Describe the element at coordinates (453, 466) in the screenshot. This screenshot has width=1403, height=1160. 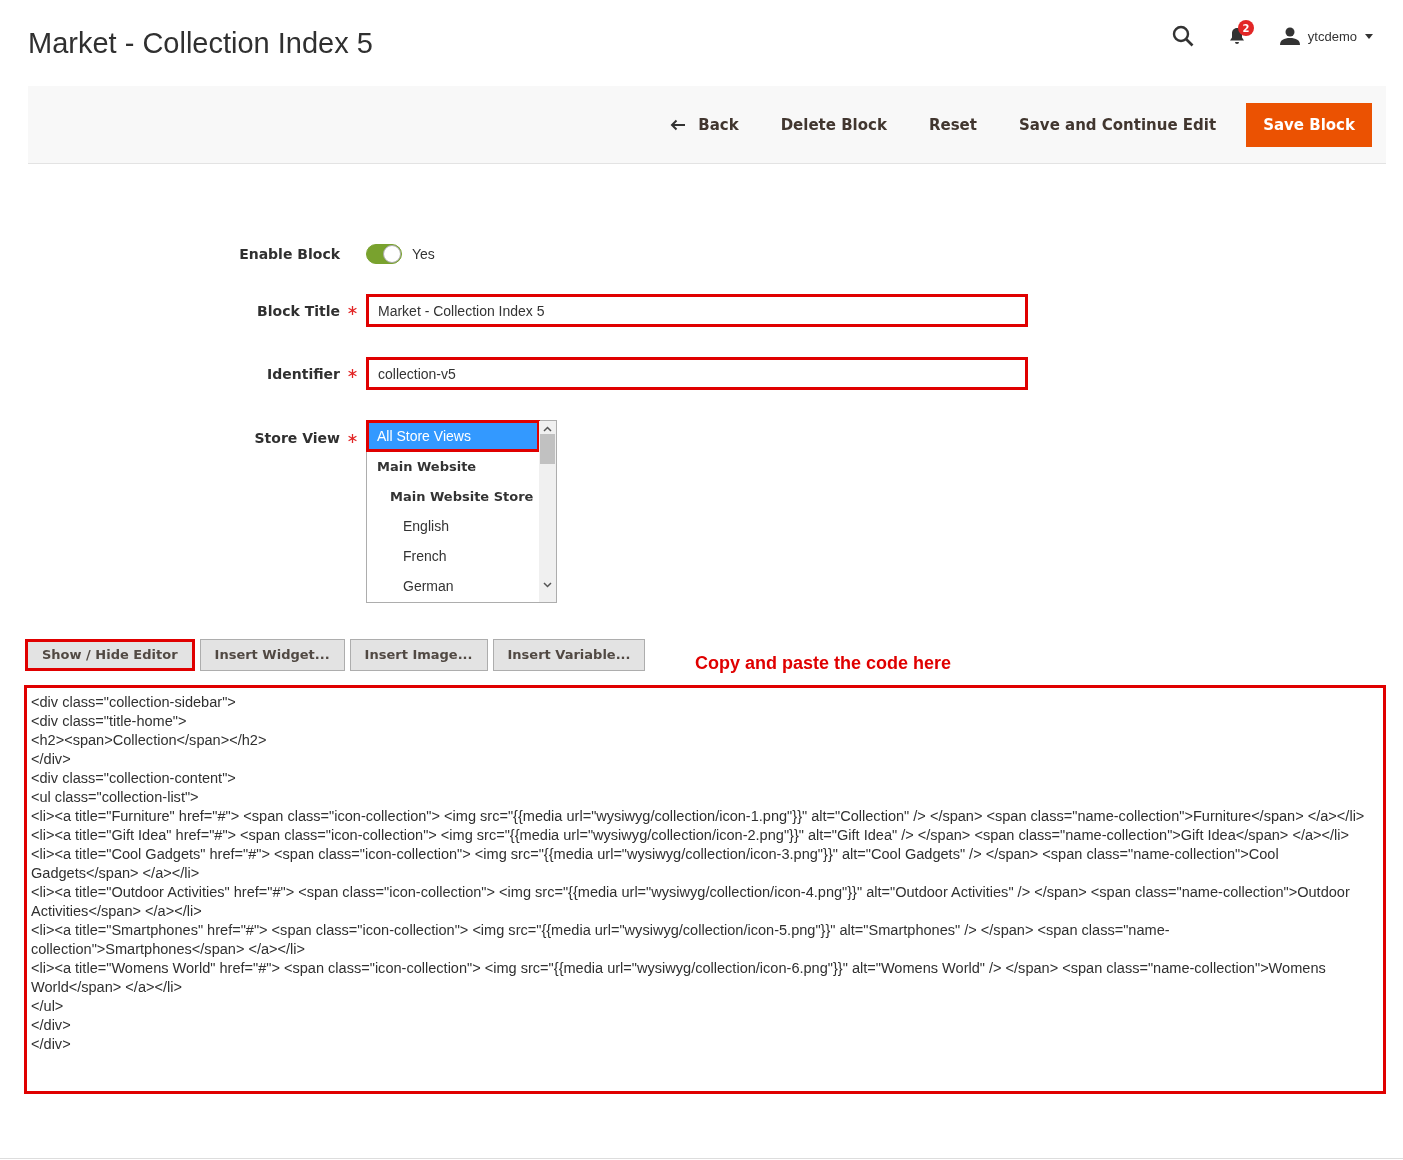
I see `list-option: Main Website` at that location.